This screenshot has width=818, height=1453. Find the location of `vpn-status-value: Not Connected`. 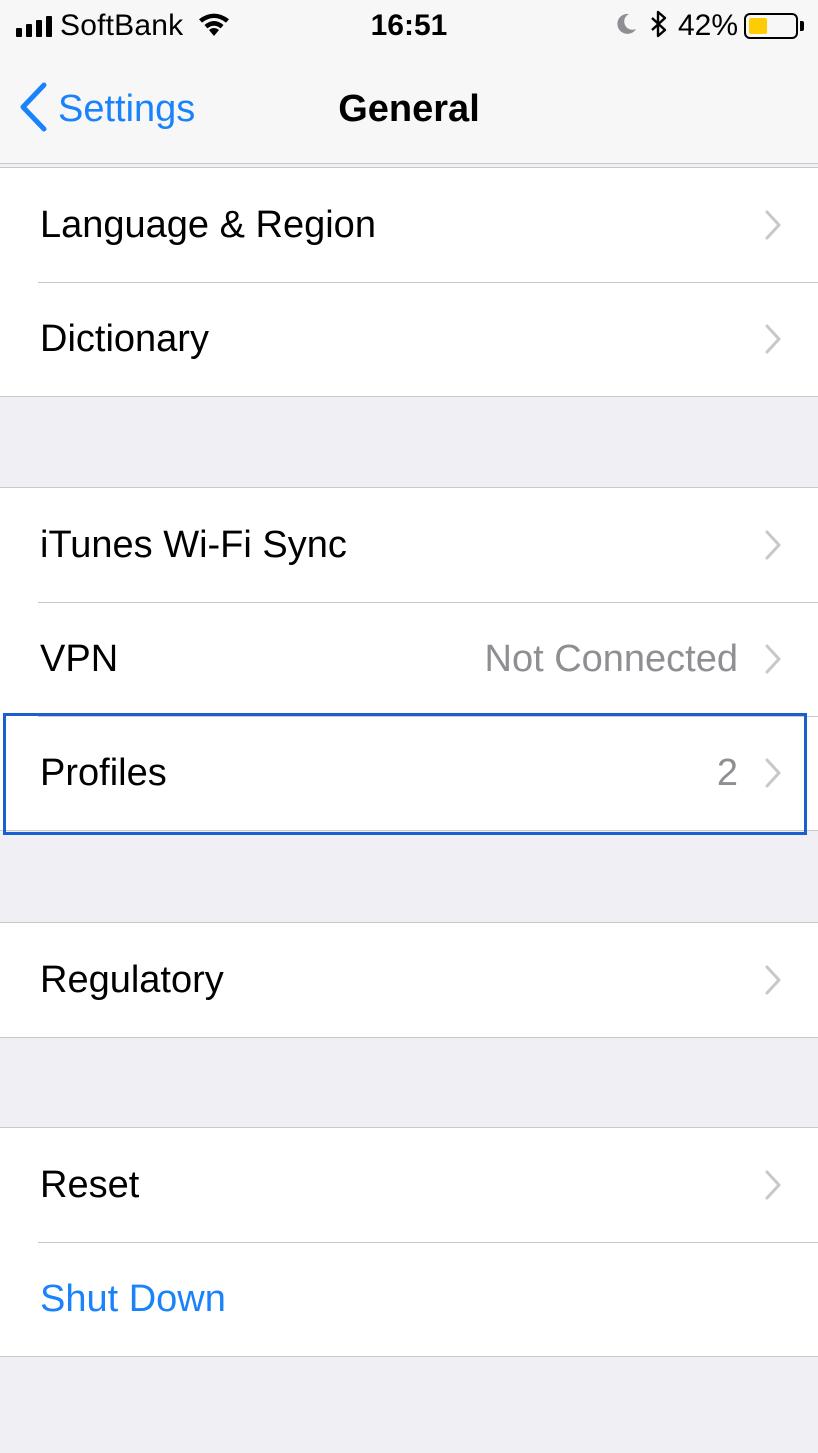

vpn-status-value: Not Connected is located at coordinates (611, 658).